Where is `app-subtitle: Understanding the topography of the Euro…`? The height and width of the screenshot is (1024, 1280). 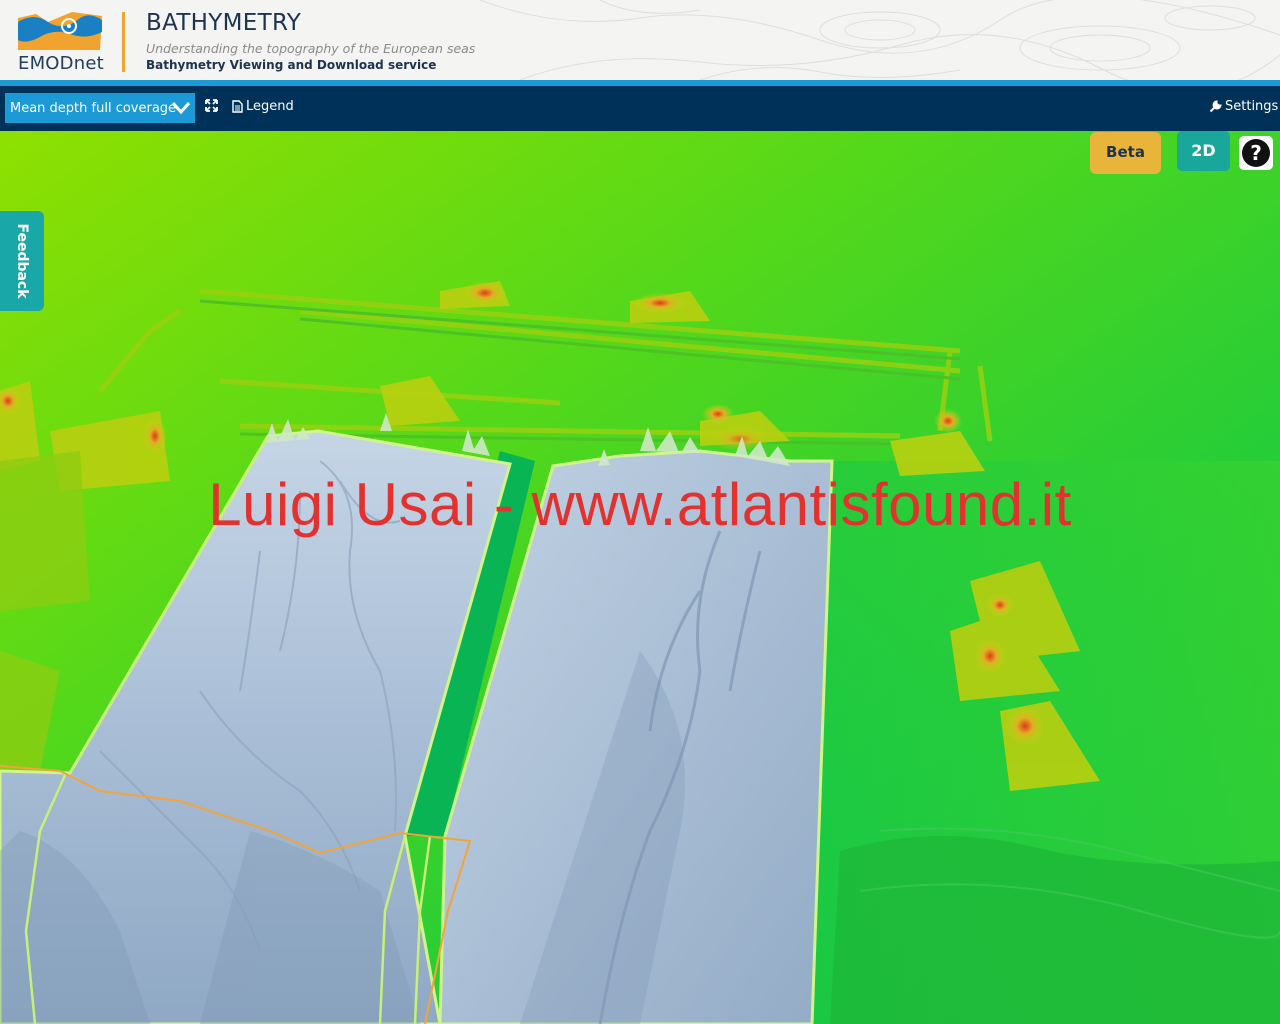
app-subtitle: Understanding the topography of the Euro… is located at coordinates (311, 48).